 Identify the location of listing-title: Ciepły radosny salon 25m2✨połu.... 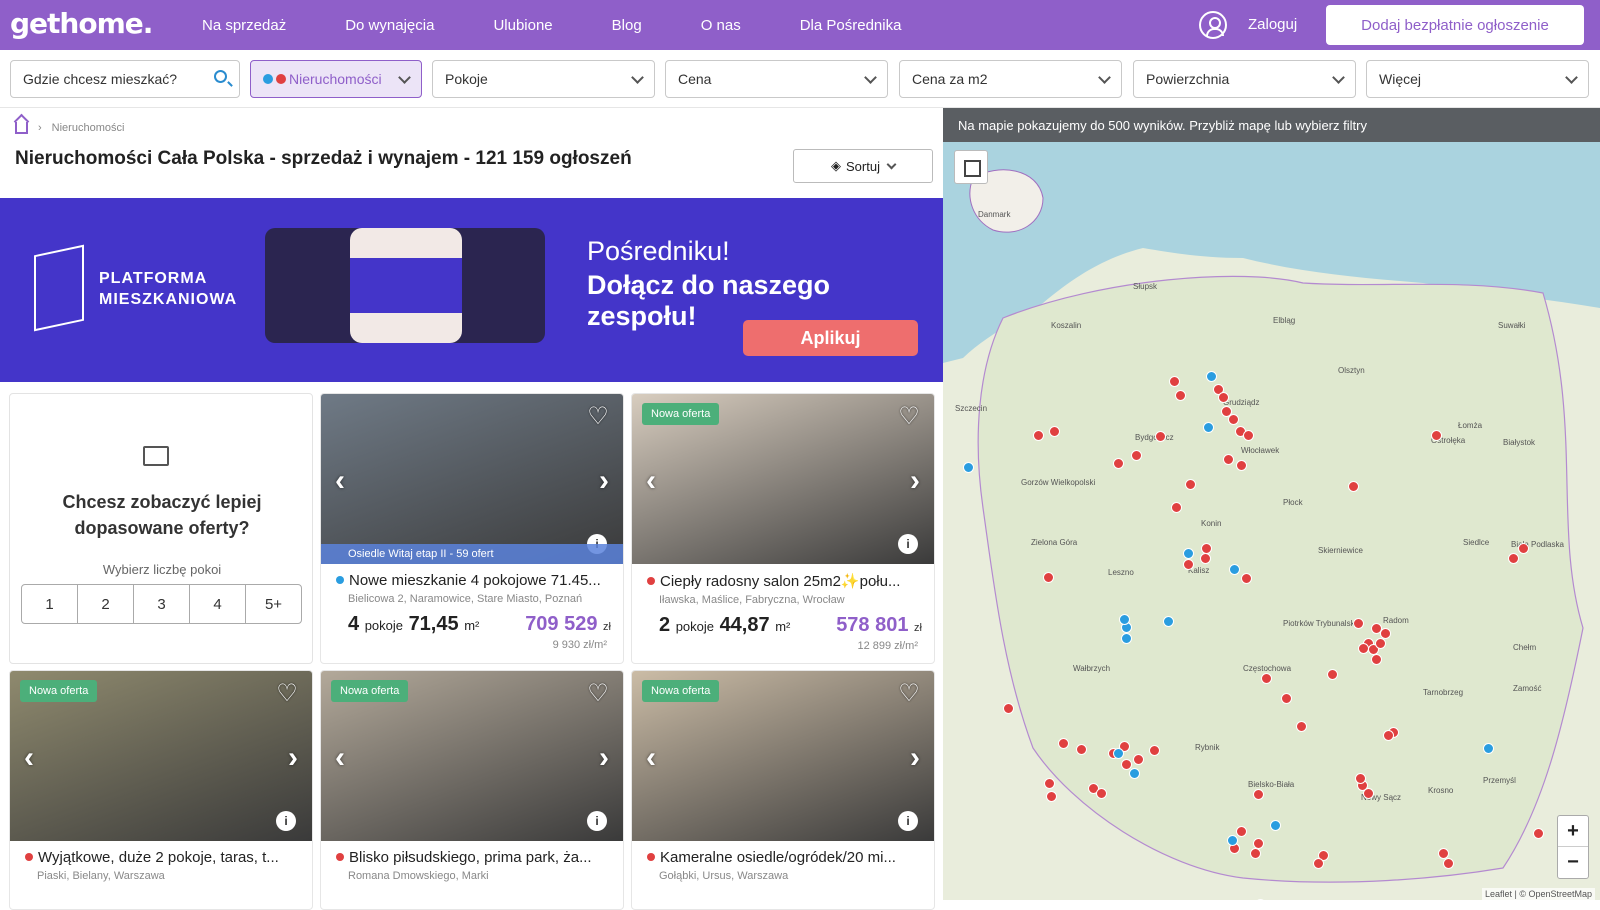
(782, 577).